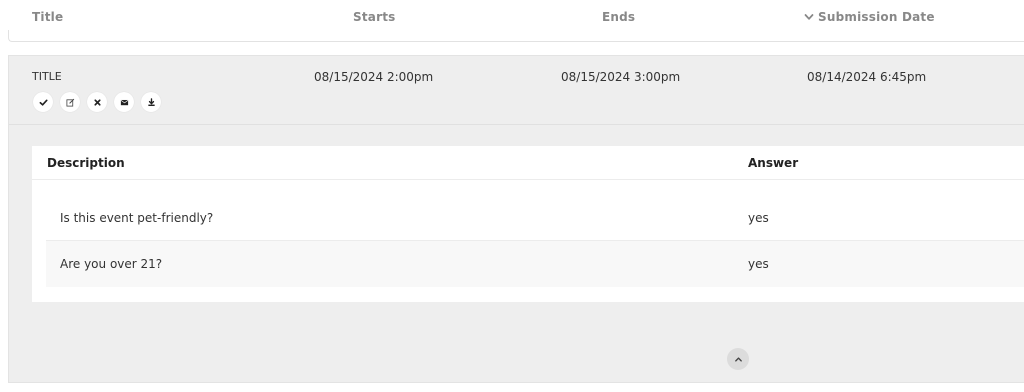  I want to click on envelope-icon, so click(124, 102).